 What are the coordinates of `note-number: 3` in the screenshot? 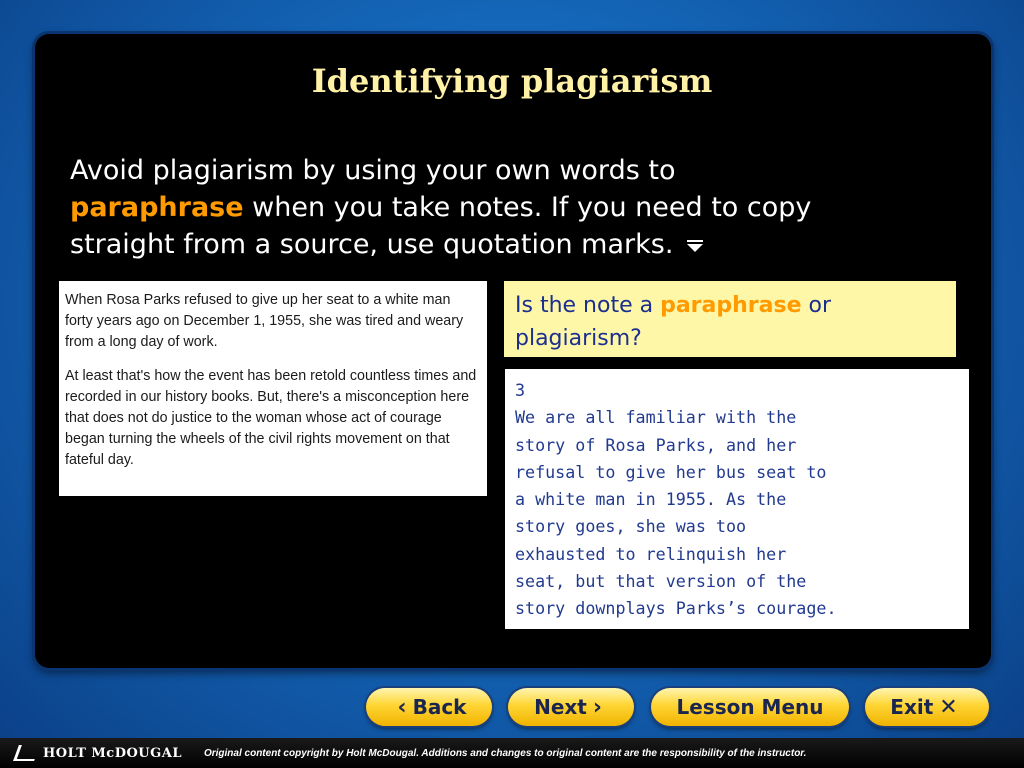 It's located at (520, 390).